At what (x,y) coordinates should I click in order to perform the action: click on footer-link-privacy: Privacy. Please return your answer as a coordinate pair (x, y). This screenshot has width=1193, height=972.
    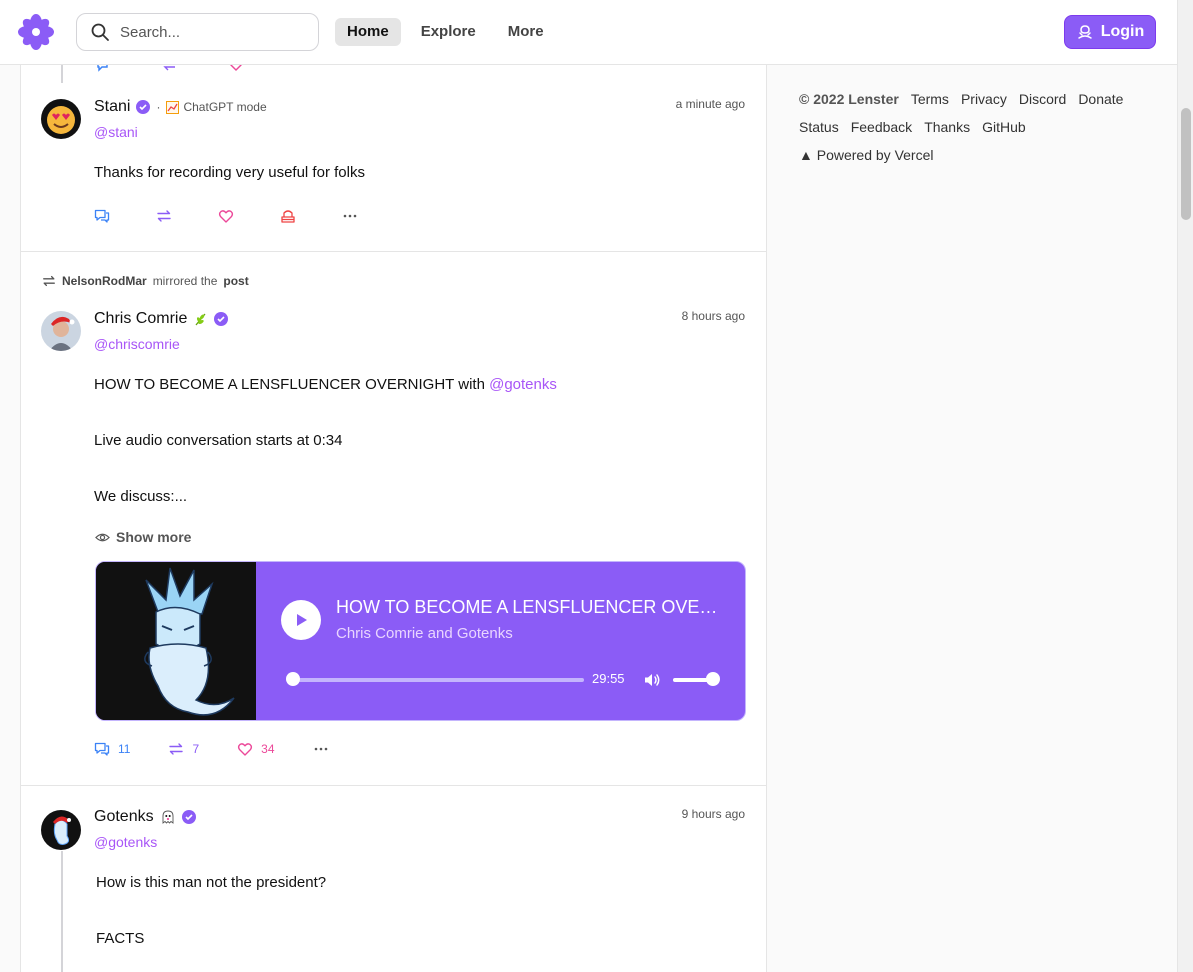
    Looking at the image, I should click on (984, 99).